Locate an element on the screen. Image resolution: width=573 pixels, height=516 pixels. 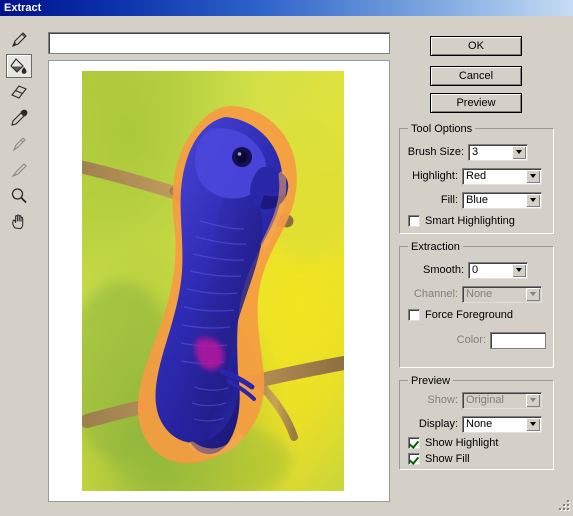
smooth-value: 0 is located at coordinates (475, 269).